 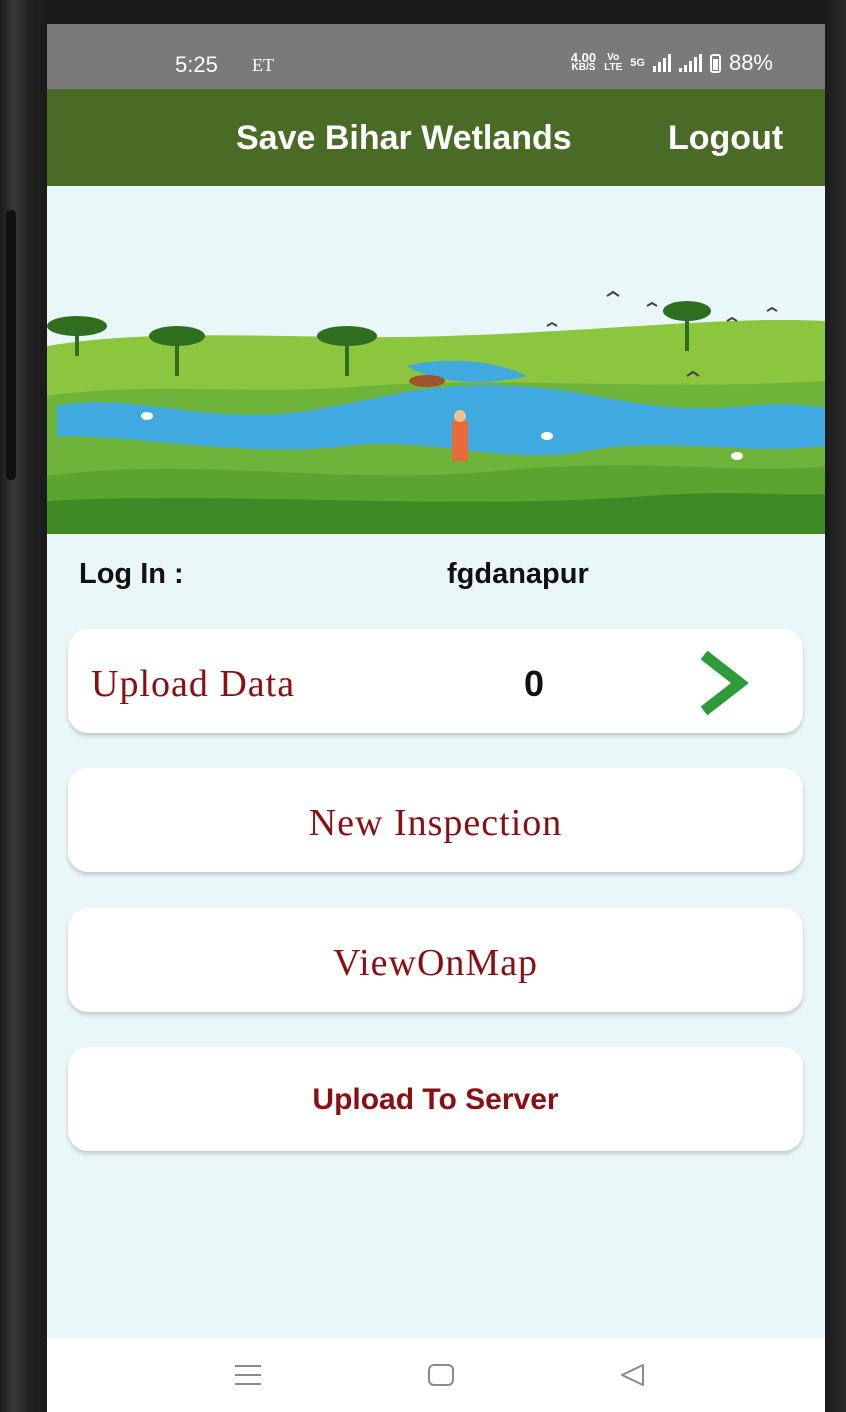 I want to click on battery-percent: 88%, so click(x=750, y=62).